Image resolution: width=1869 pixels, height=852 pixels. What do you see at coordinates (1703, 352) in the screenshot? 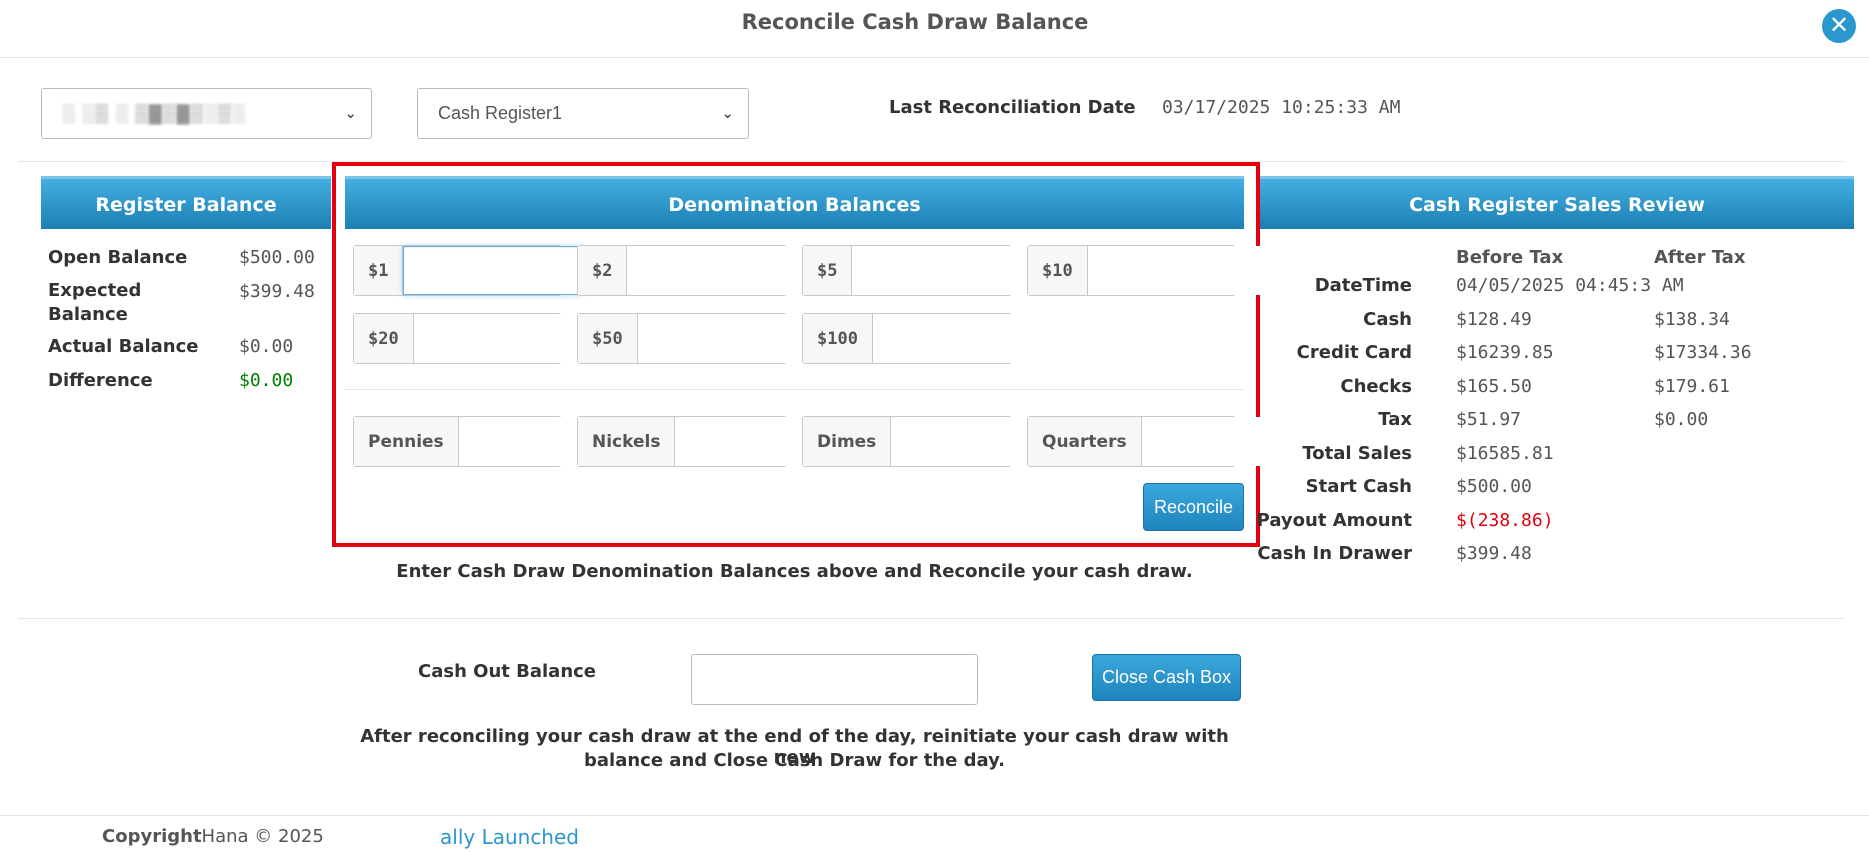
I see `credit-card-after-tax: $17334.36` at bounding box center [1703, 352].